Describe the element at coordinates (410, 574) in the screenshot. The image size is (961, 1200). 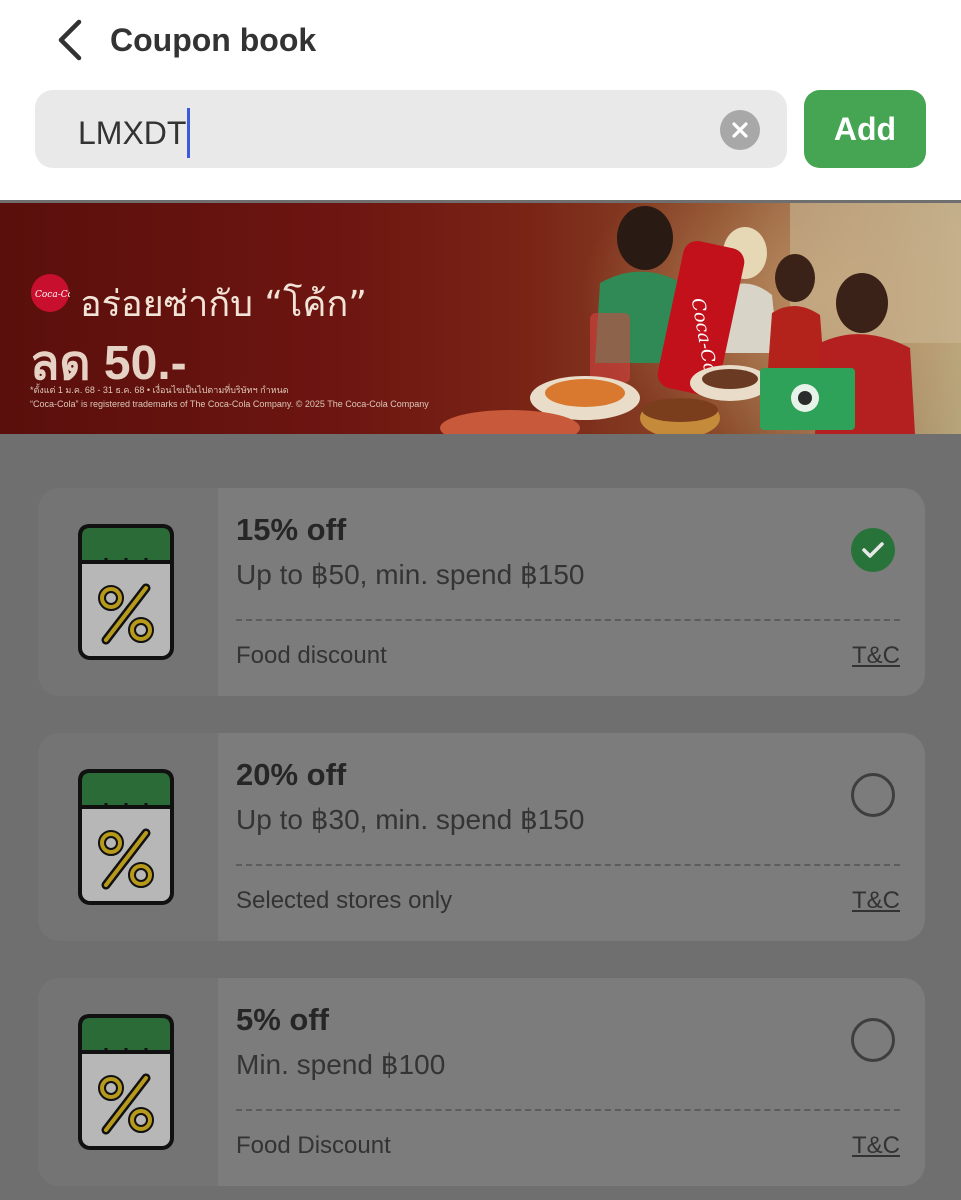
I see `coupon-subtitle: Up to ฿50, min. spend ฿150` at that location.